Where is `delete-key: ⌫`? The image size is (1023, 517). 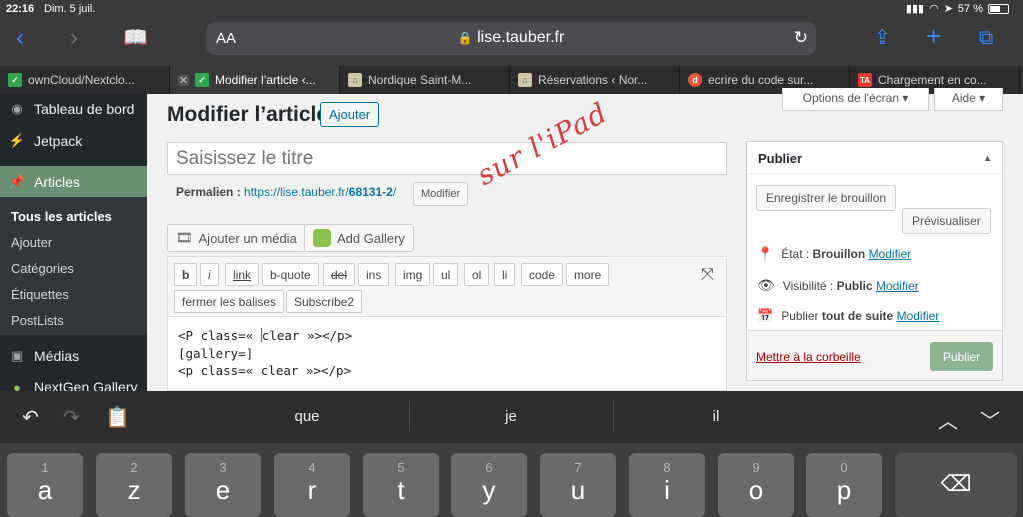
delete-key: ⌫ is located at coordinates (956, 485).